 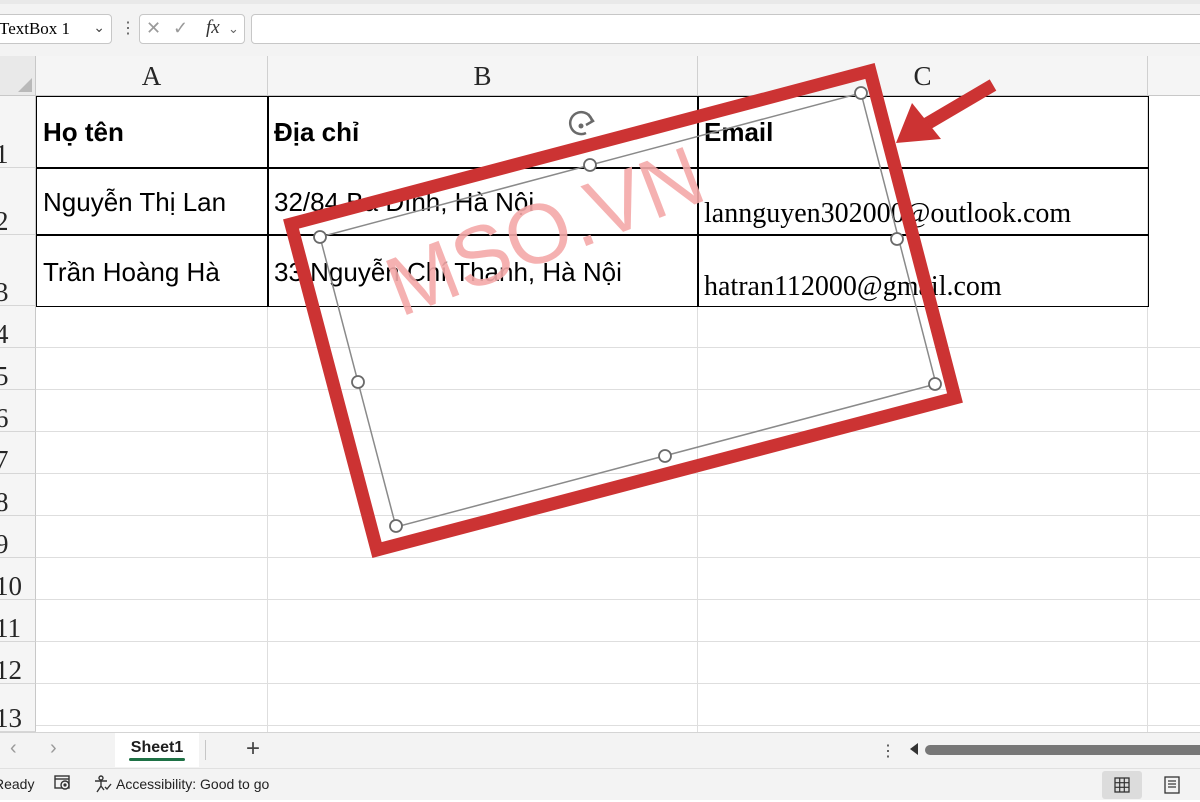 What do you see at coordinates (13, 748) in the screenshot?
I see `chevron-left-icon: ‹` at bounding box center [13, 748].